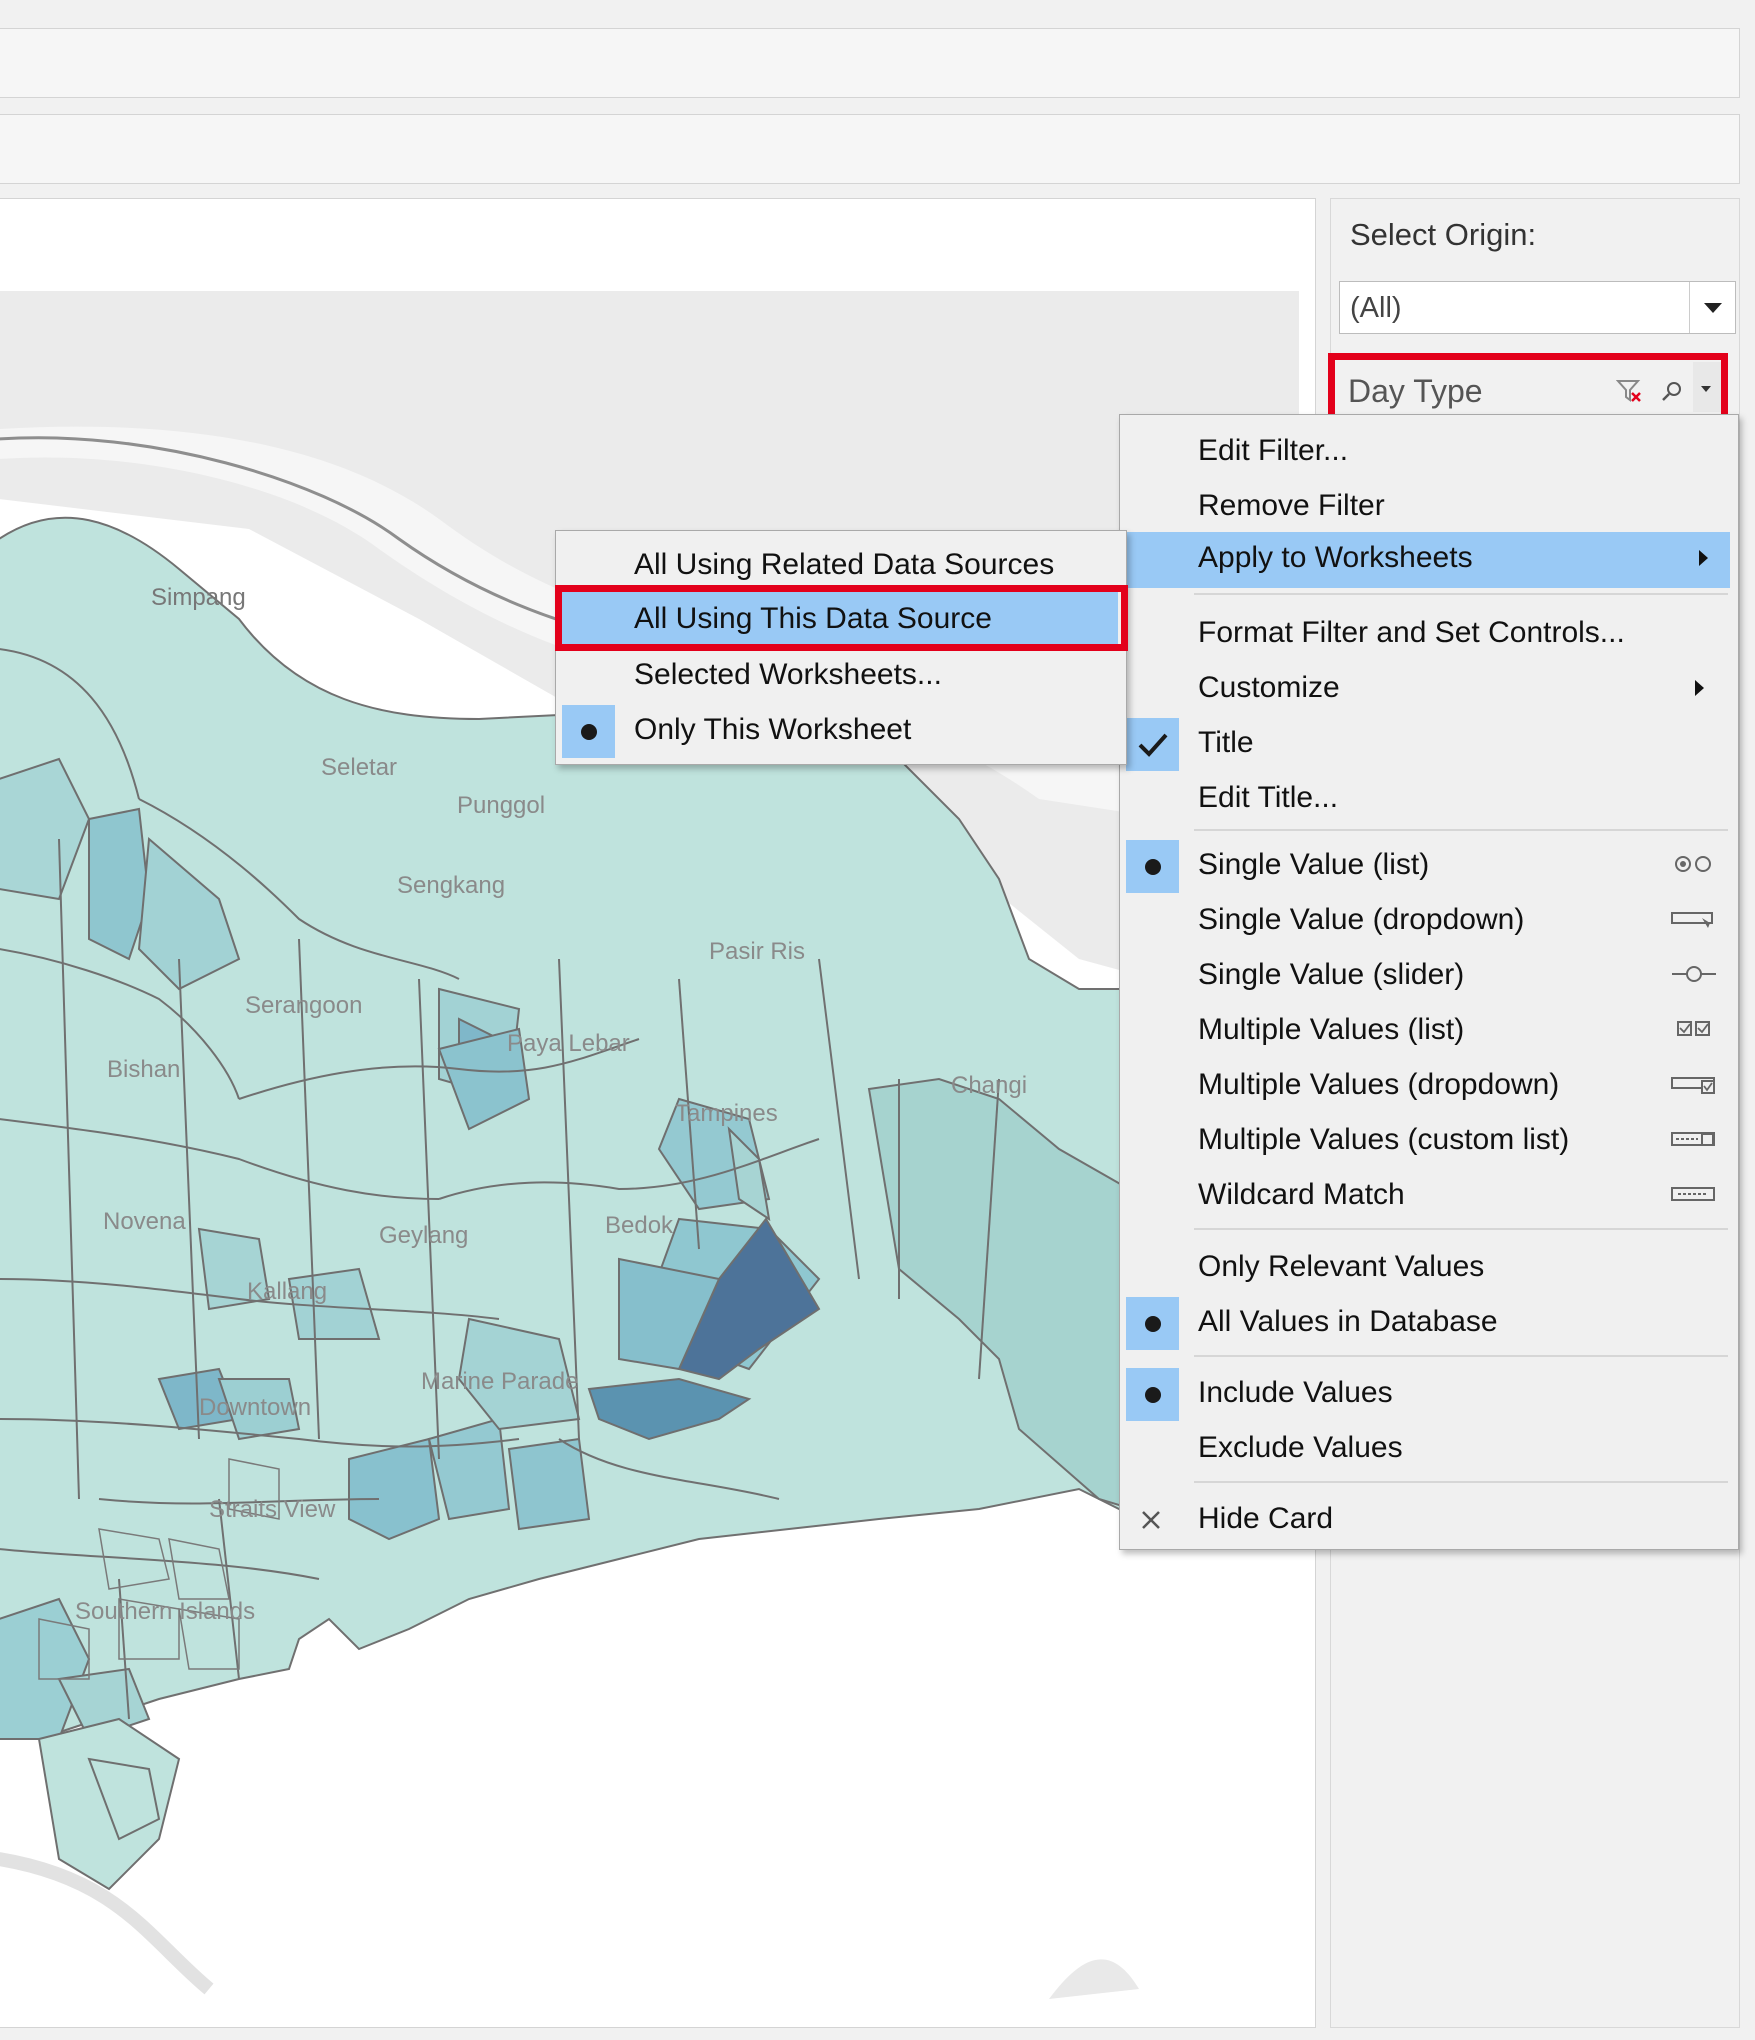  I want to click on origin-dropdown-value: (All), so click(1376, 308).